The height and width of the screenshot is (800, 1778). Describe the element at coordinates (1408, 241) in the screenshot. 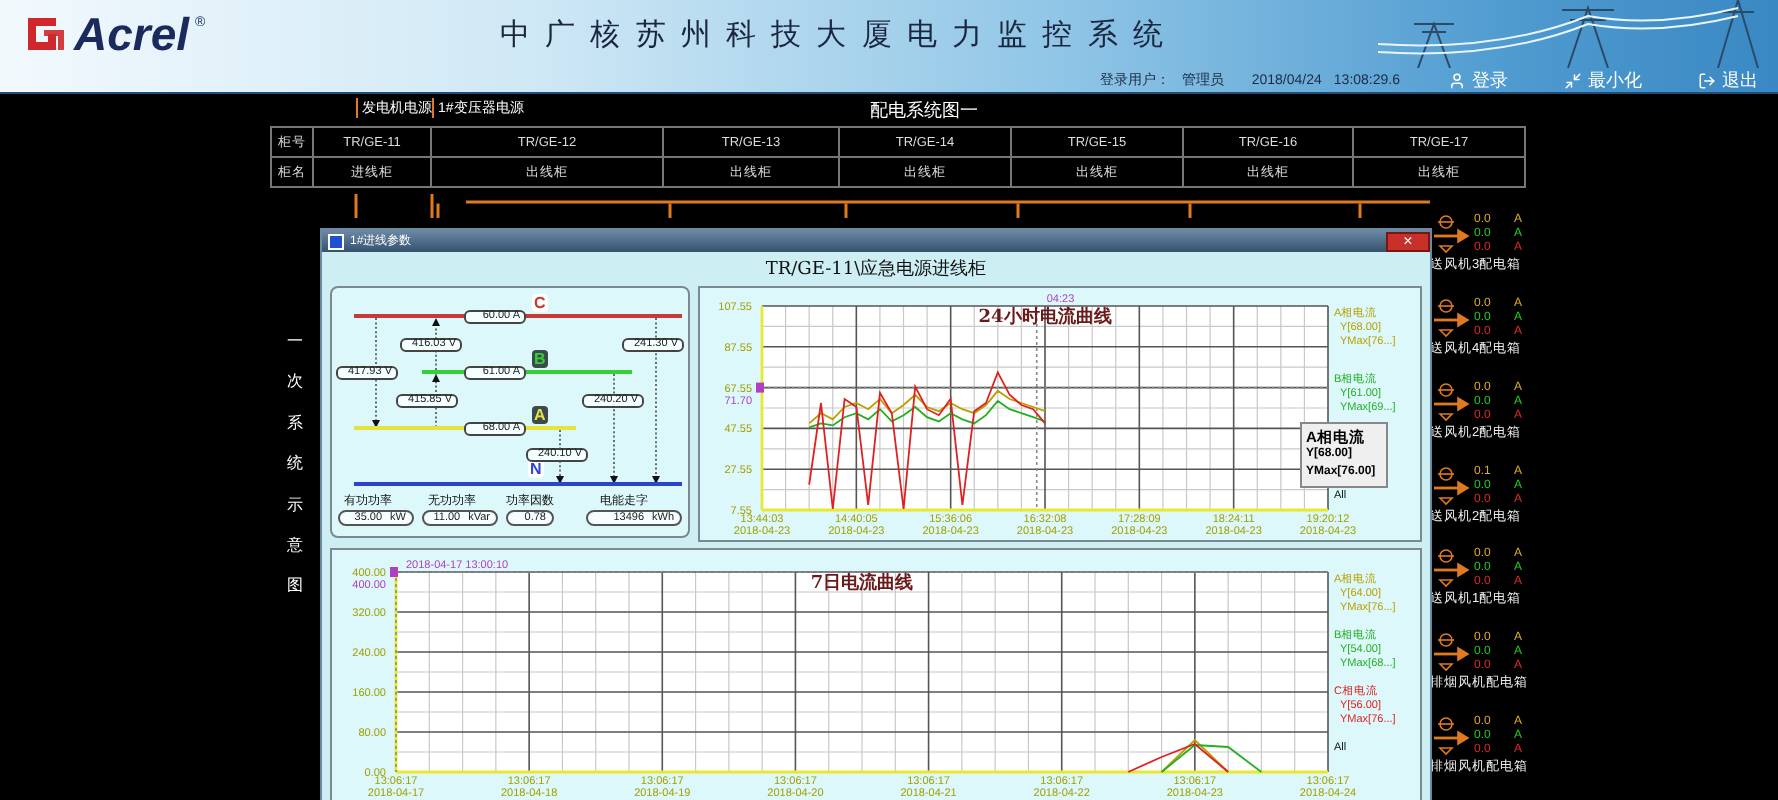

I see `close-button: ×` at that location.